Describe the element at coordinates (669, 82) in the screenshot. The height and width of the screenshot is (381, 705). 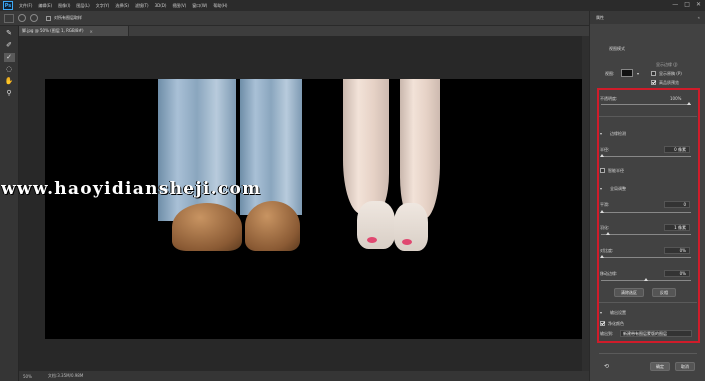
I see `high-quality-label: 高品质预览` at that location.